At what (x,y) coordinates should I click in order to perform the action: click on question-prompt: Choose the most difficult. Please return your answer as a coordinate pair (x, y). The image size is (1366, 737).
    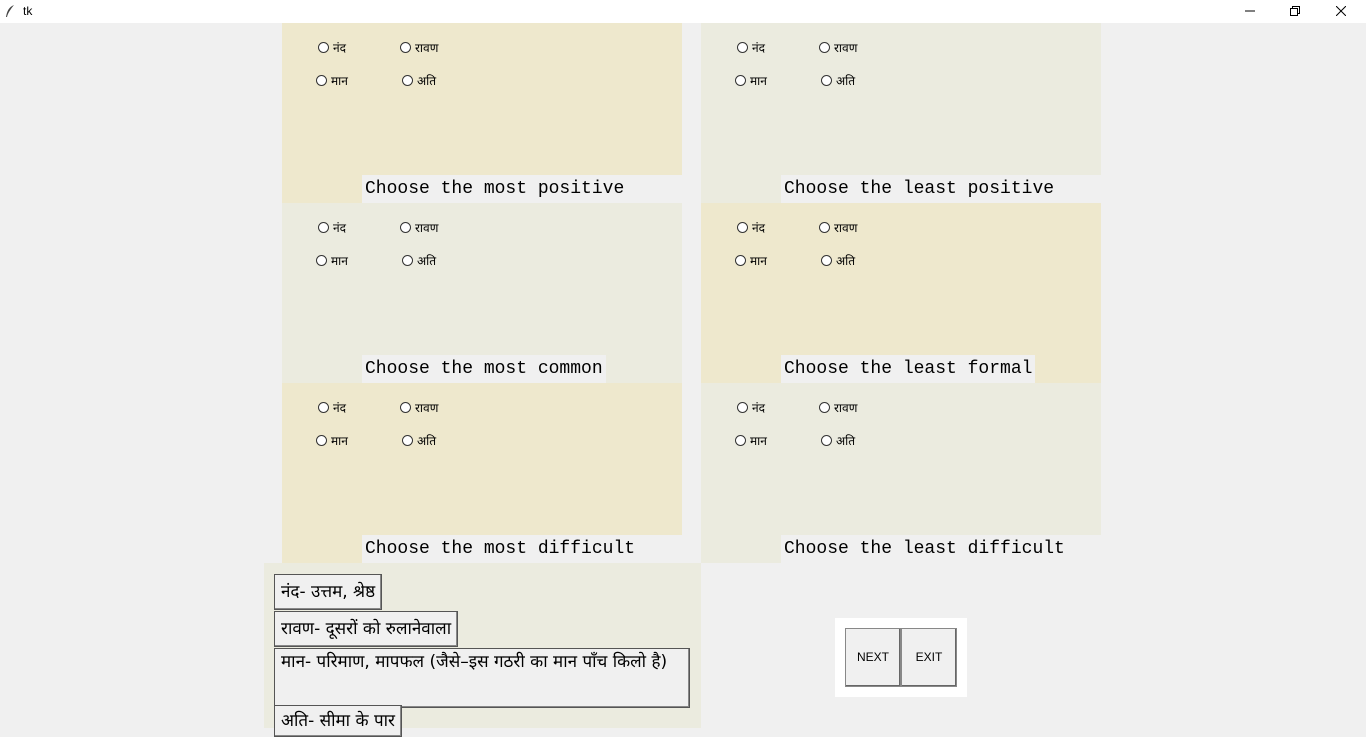
    Looking at the image, I should click on (522, 549).